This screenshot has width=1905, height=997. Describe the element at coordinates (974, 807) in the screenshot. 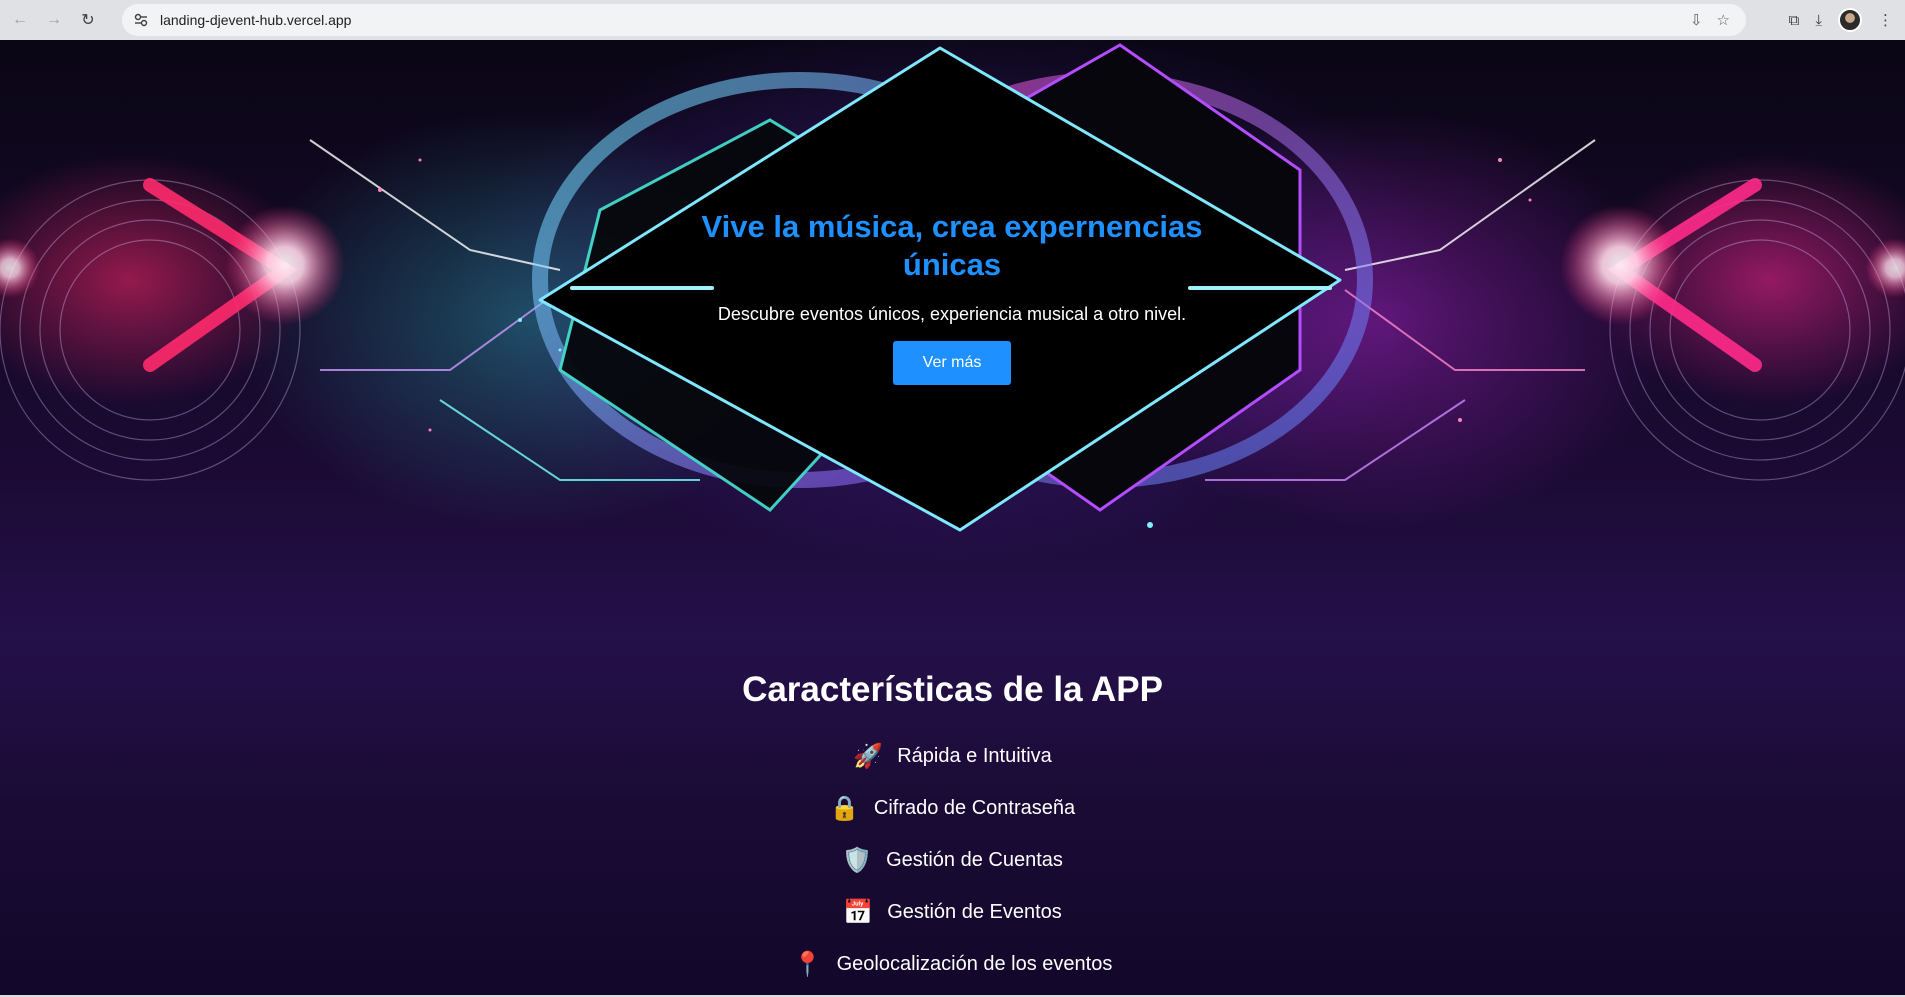

I see `feature-label: Cifrado de Contraseña` at that location.